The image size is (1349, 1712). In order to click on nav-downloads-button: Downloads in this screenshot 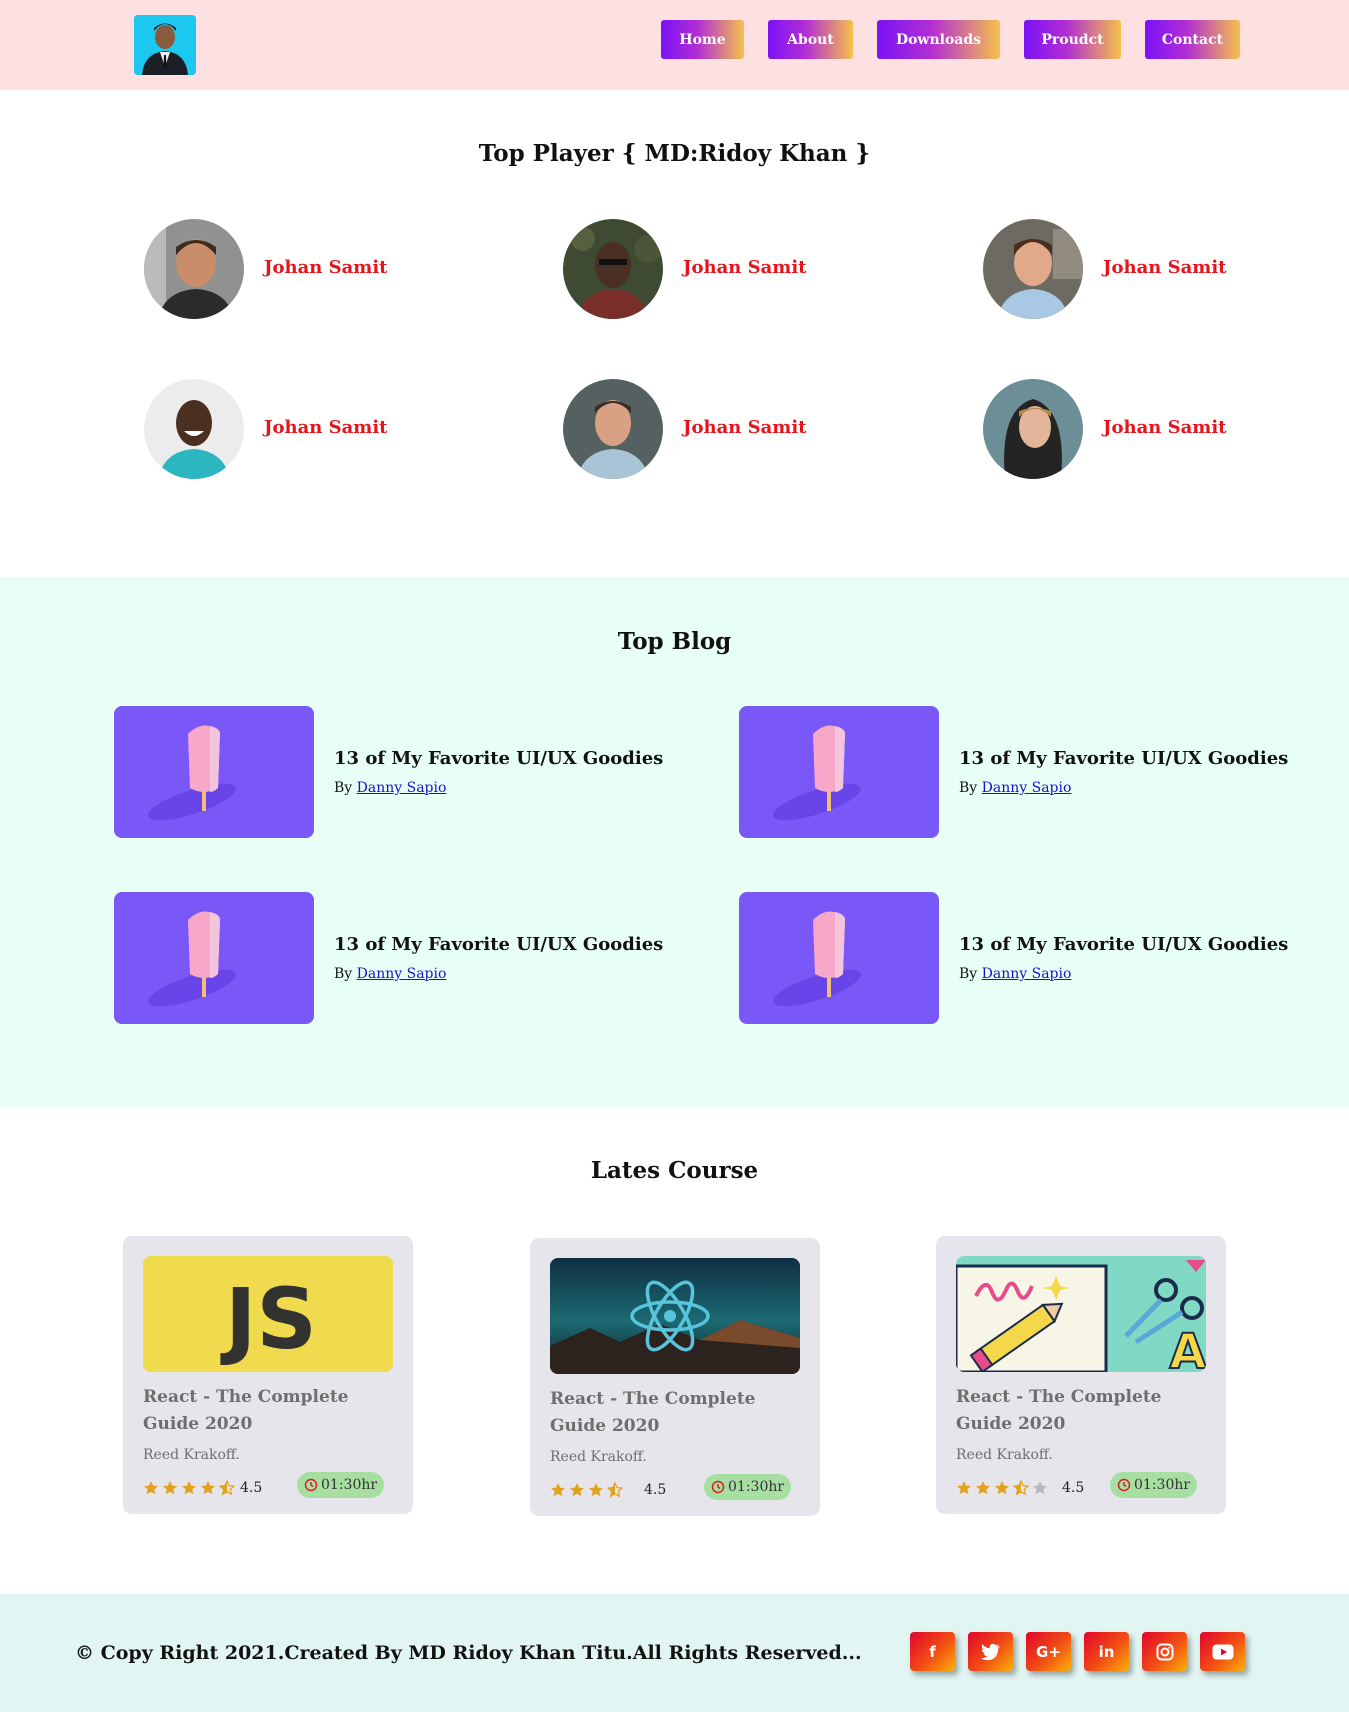, I will do `click(938, 39)`.